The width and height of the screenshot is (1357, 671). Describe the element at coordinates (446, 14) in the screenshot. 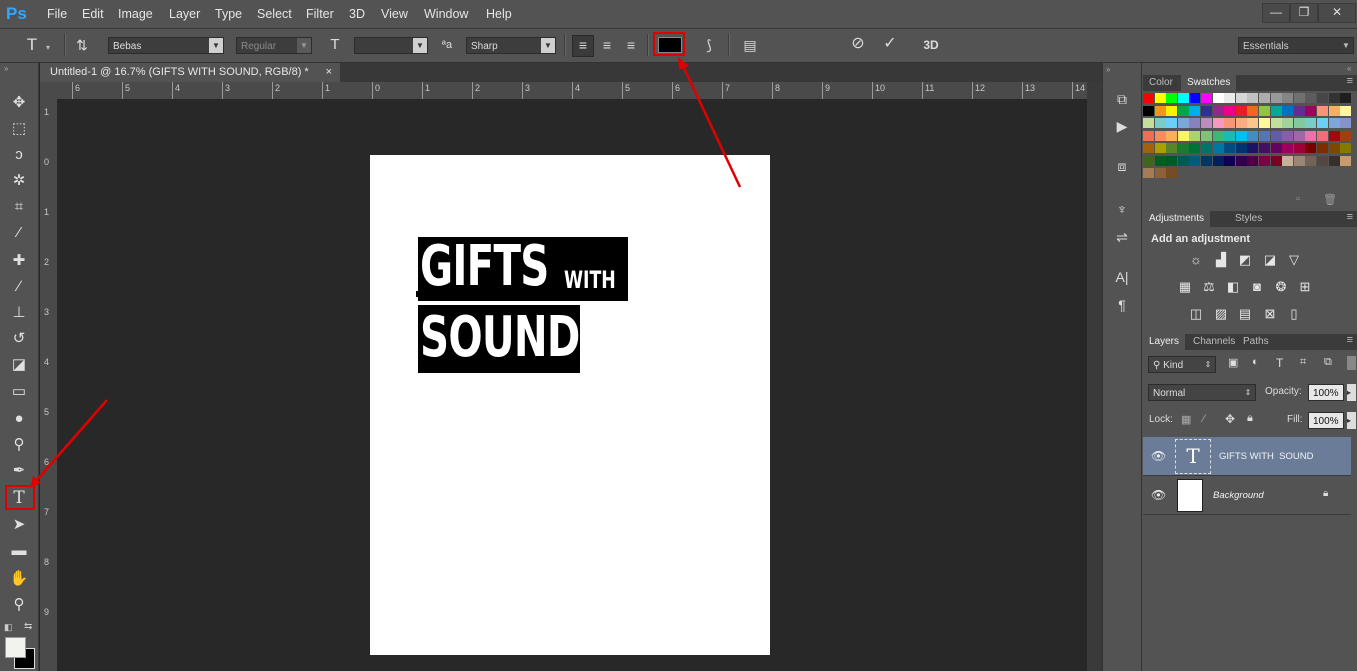

I see `menu-window: Window` at that location.